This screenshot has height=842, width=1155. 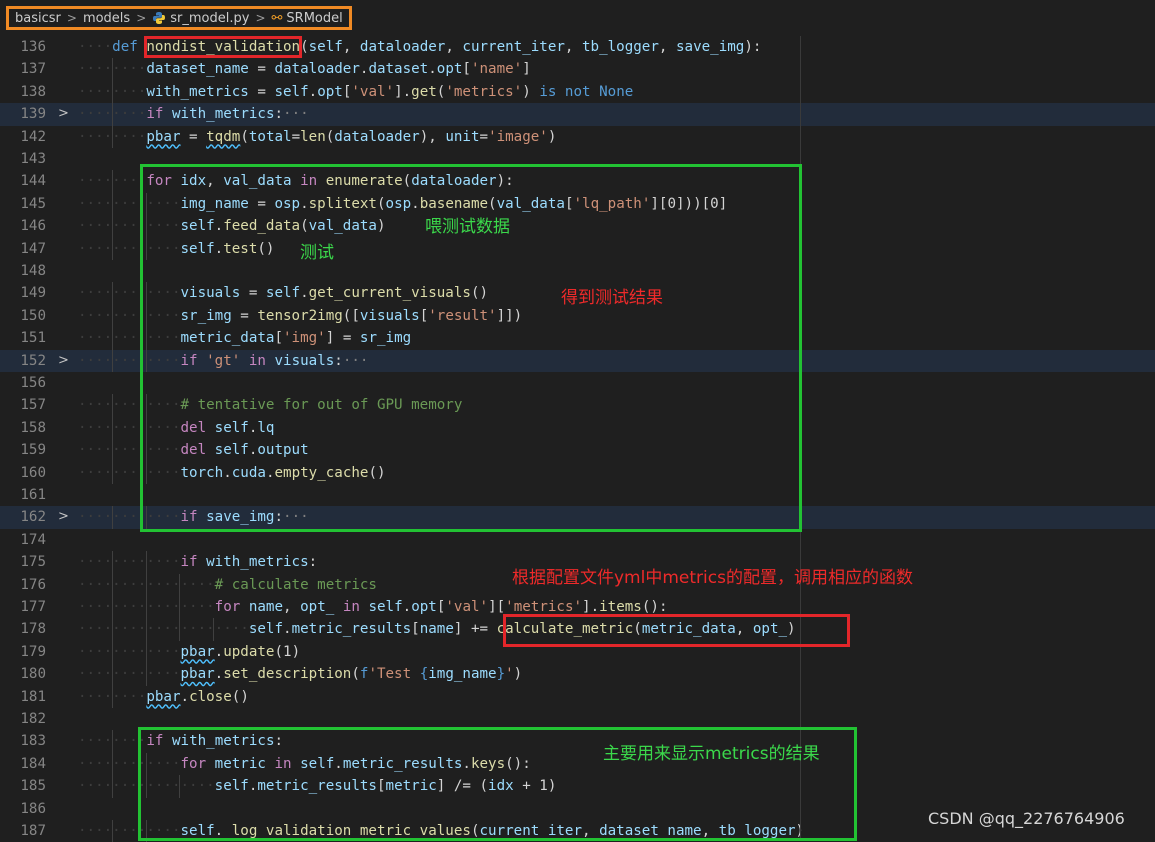 What do you see at coordinates (501, 674) in the screenshot?
I see `code-token: }` at bounding box center [501, 674].